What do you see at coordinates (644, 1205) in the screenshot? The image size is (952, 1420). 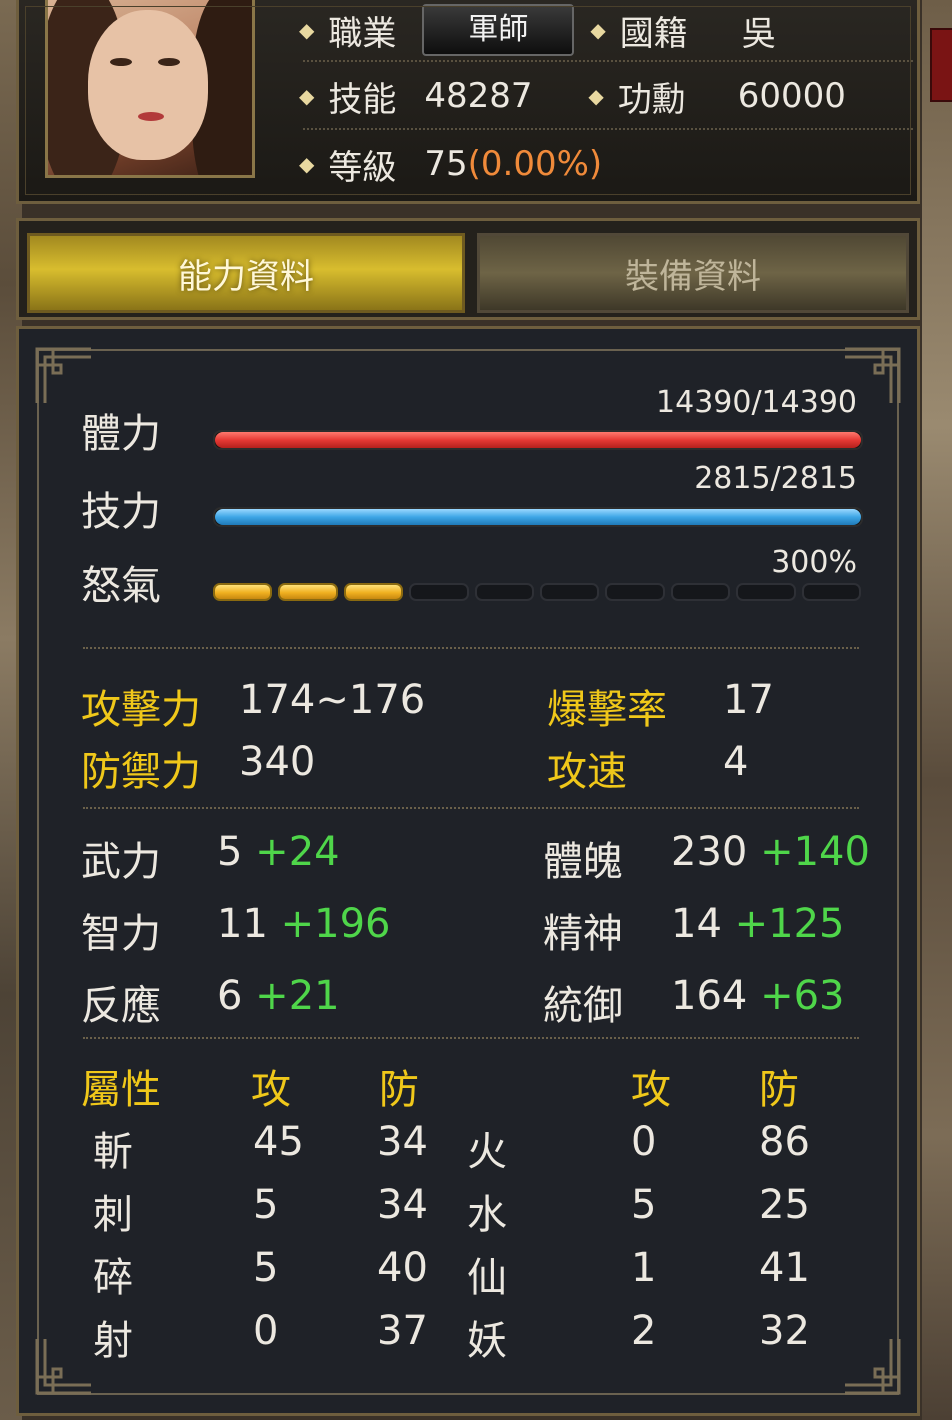 I see `element-cell-b-atk: 5` at bounding box center [644, 1205].